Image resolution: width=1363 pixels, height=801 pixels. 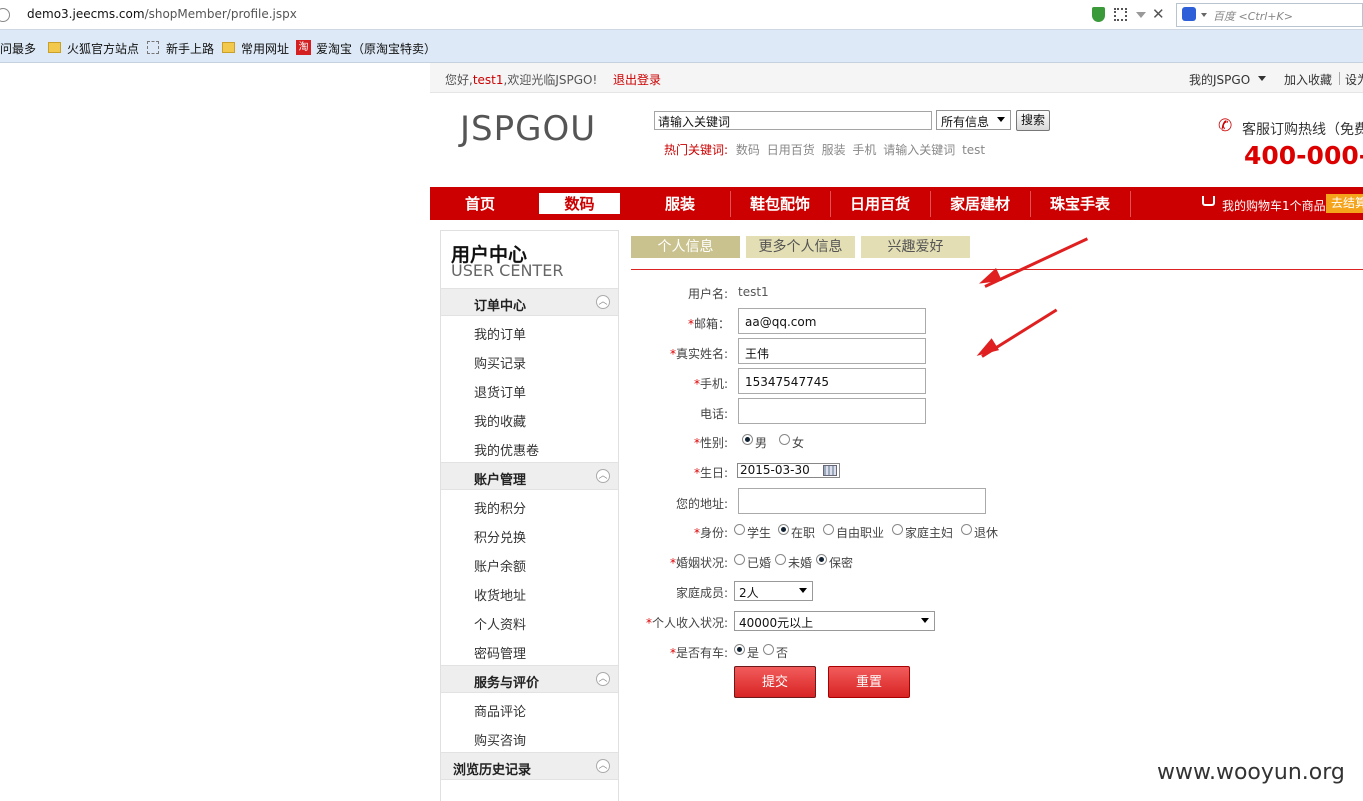 I want to click on sidebar-item-reviews: 商品评论, so click(x=500, y=710).